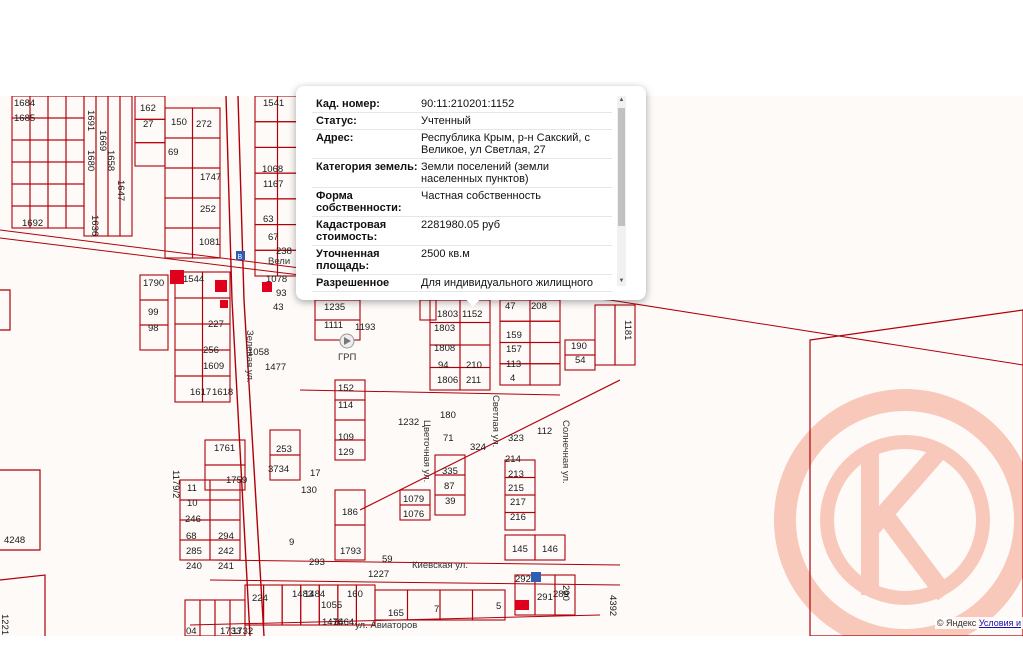 The width and height of the screenshot is (1023, 648). Describe the element at coordinates (478, 447) in the screenshot. I see `parcel-number: 324` at that location.